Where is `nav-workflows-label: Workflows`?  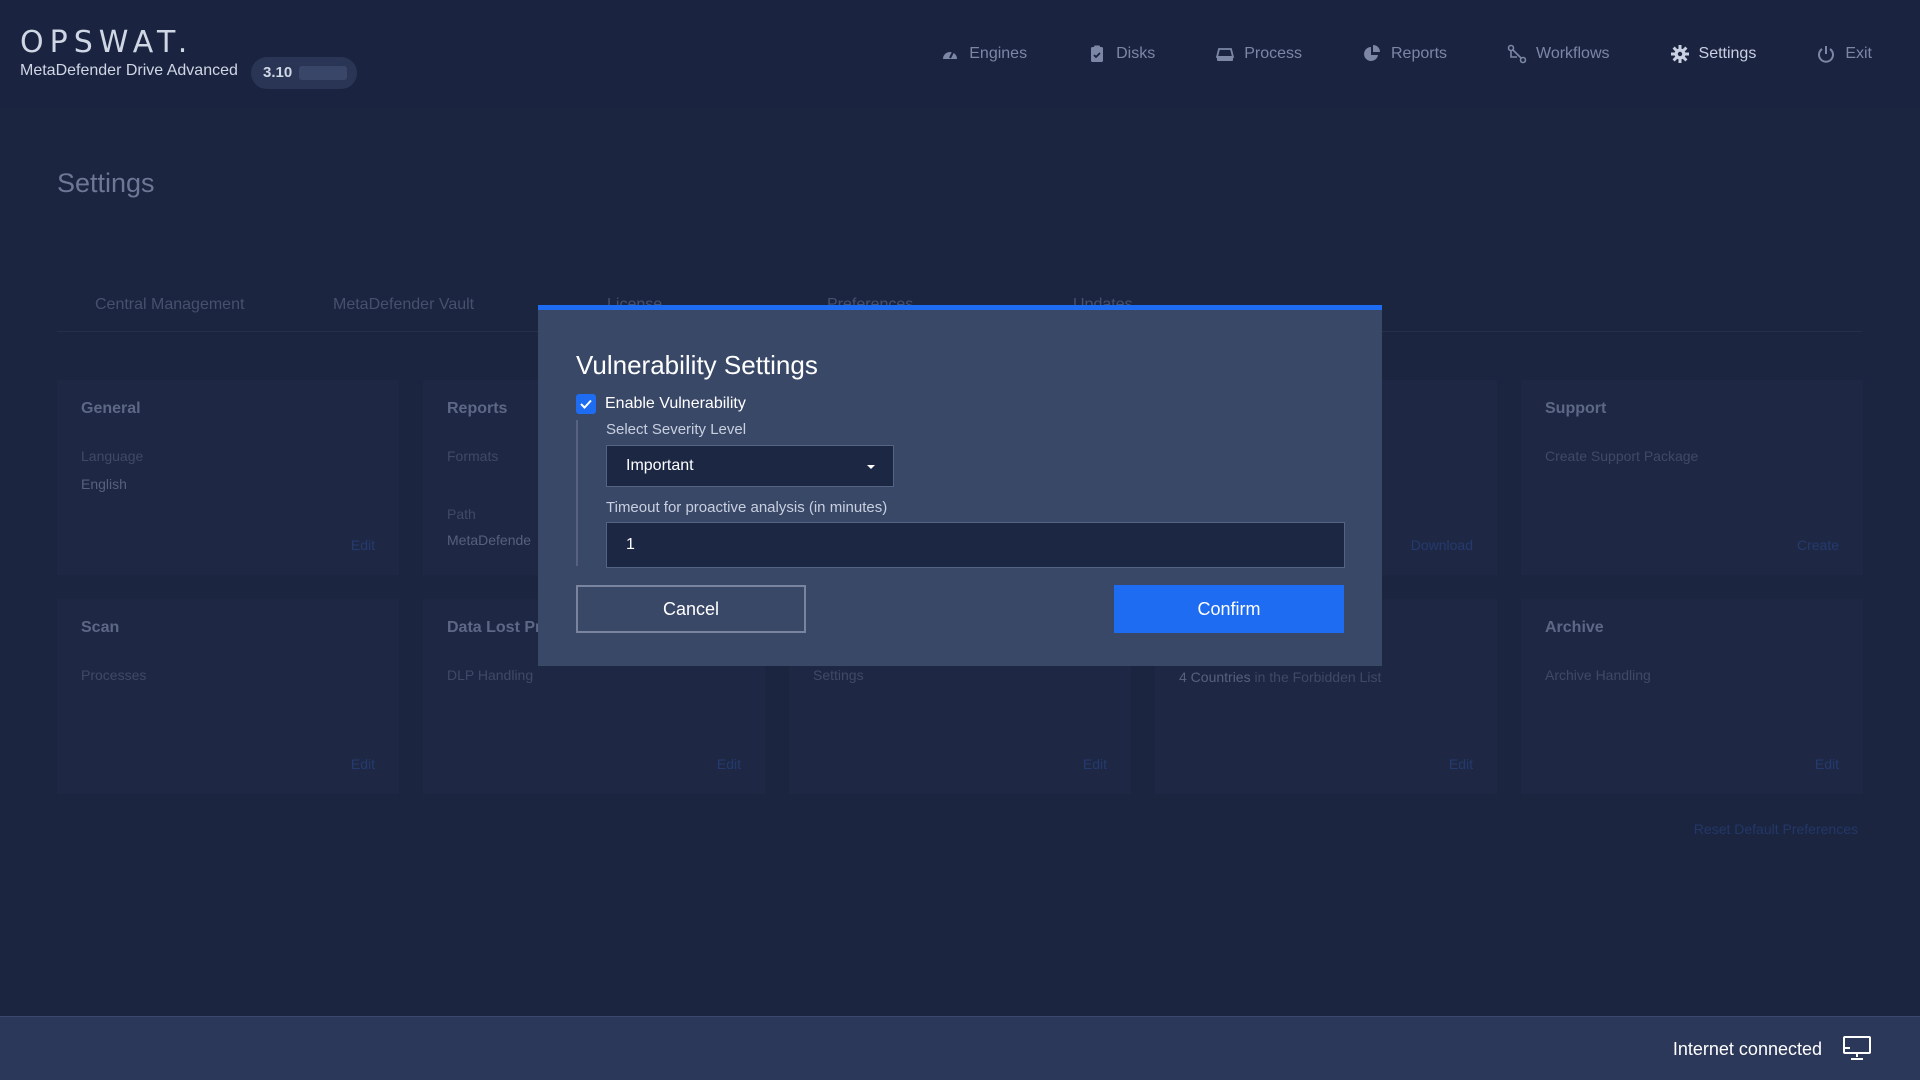 nav-workflows-label: Workflows is located at coordinates (1573, 53).